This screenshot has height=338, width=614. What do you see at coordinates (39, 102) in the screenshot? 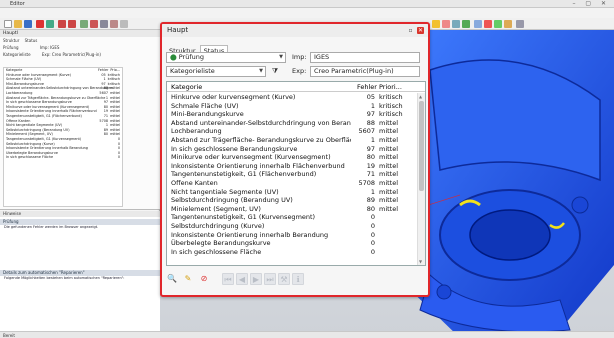
I see `list-item-category: In sich geschlossene Berandungskurve` at bounding box center [39, 102].